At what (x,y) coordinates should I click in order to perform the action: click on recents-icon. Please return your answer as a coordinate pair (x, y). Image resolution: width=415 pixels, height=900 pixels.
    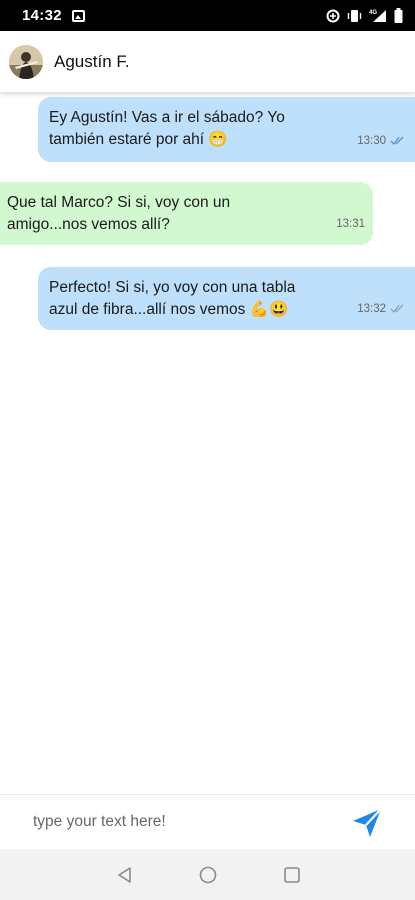
    Looking at the image, I should click on (292, 875).